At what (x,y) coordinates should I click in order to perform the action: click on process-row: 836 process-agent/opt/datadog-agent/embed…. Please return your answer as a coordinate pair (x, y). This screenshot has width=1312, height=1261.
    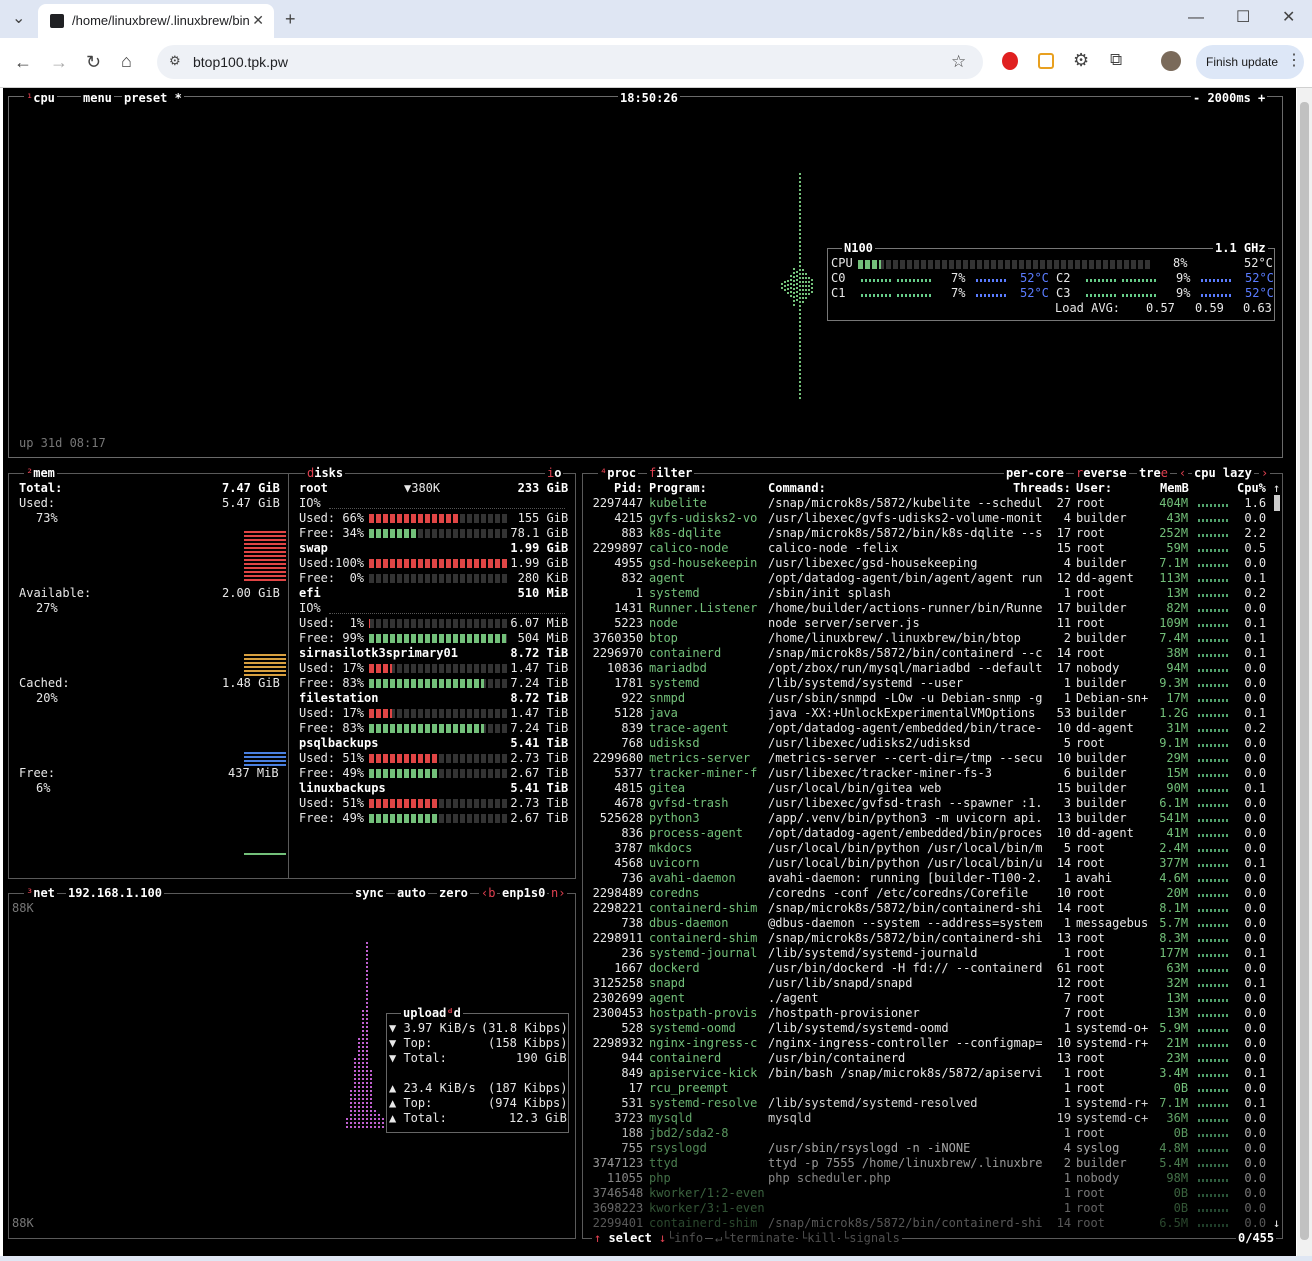
    Looking at the image, I should click on (648, 833).